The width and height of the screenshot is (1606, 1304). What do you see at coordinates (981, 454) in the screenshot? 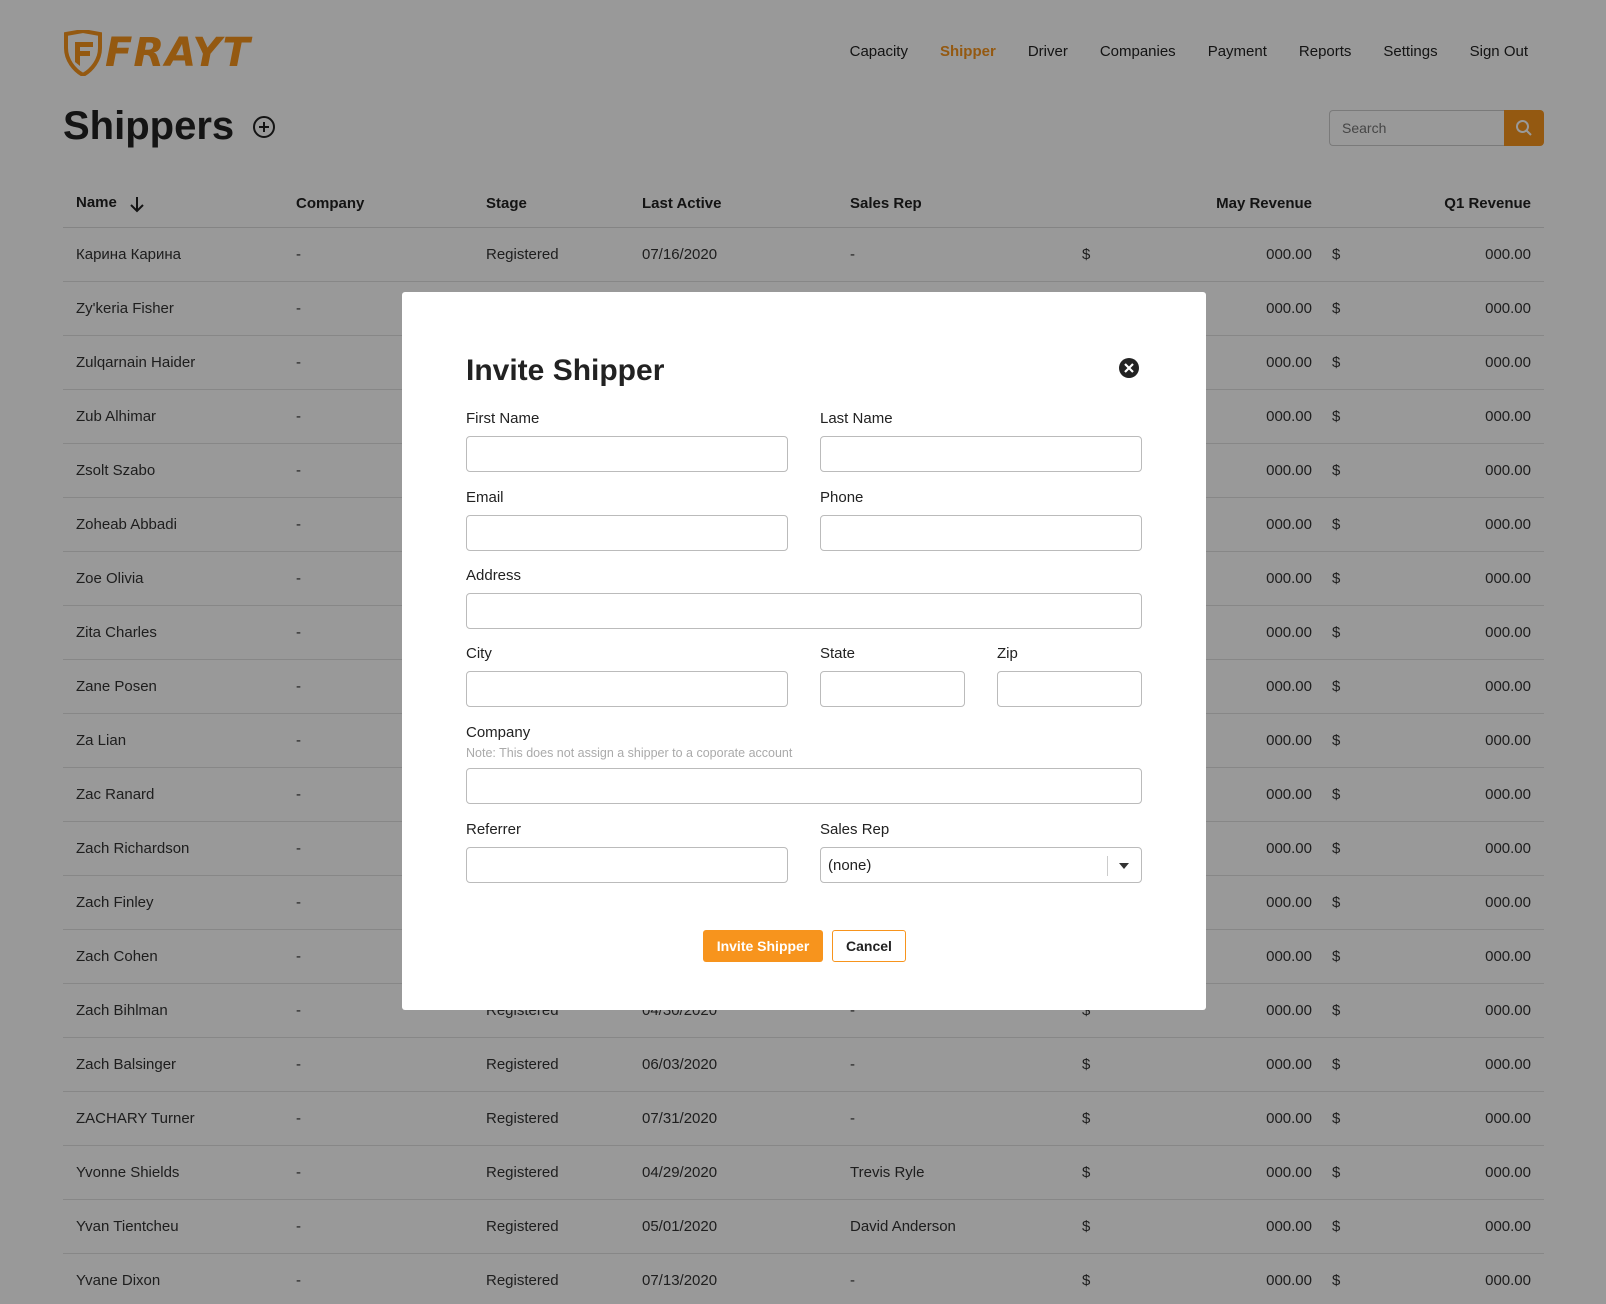
I see `last-name-input` at bounding box center [981, 454].